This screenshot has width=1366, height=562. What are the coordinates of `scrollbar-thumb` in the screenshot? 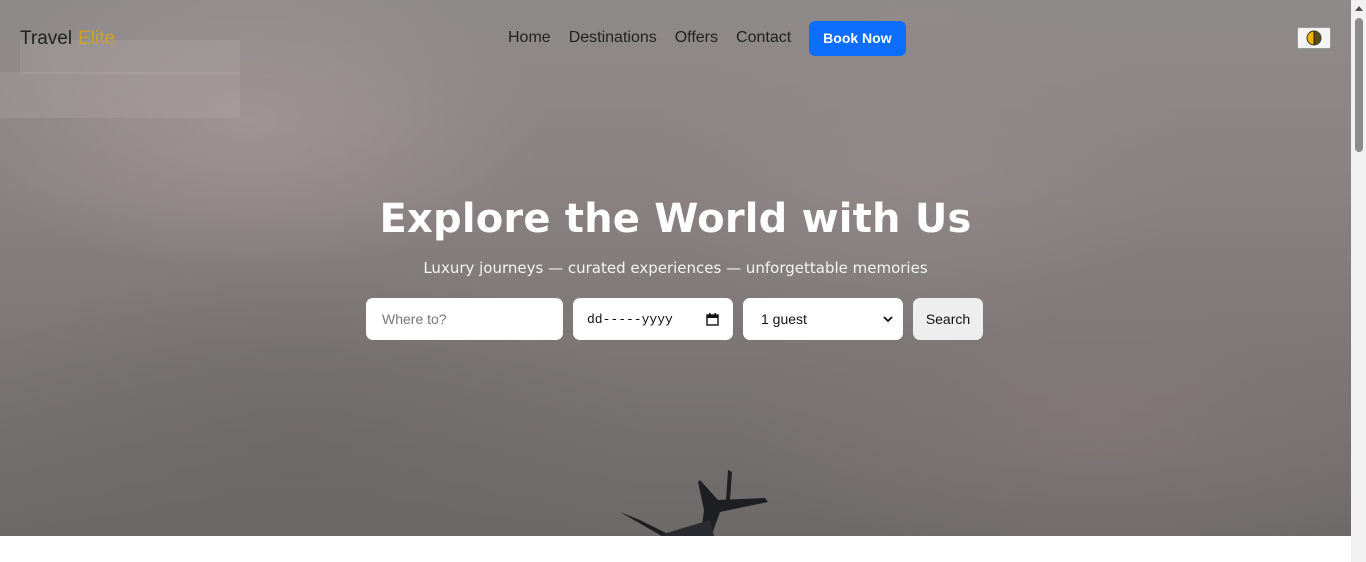 It's located at (1359, 85).